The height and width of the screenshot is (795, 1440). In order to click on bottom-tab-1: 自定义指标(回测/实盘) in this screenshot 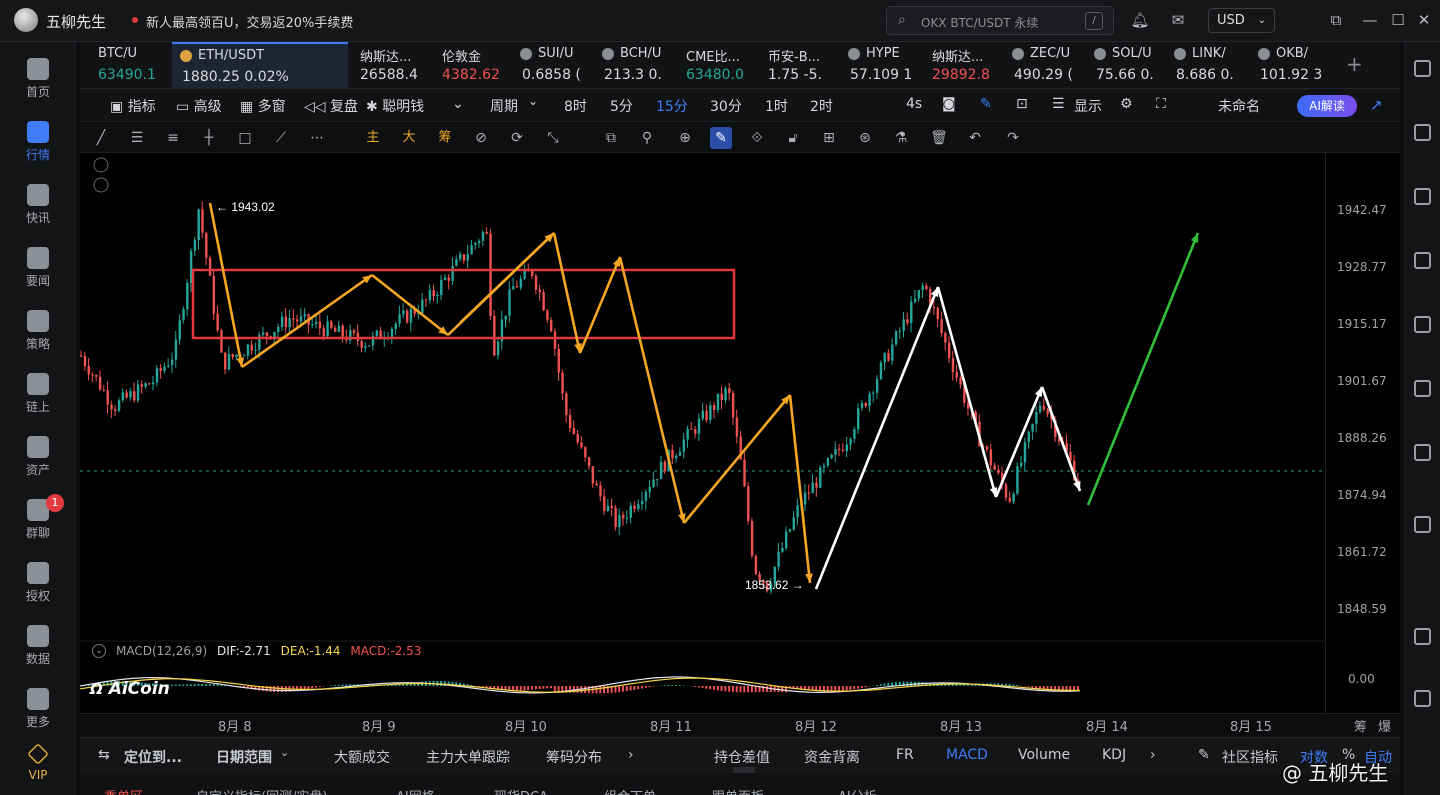, I will do `click(262, 790)`.